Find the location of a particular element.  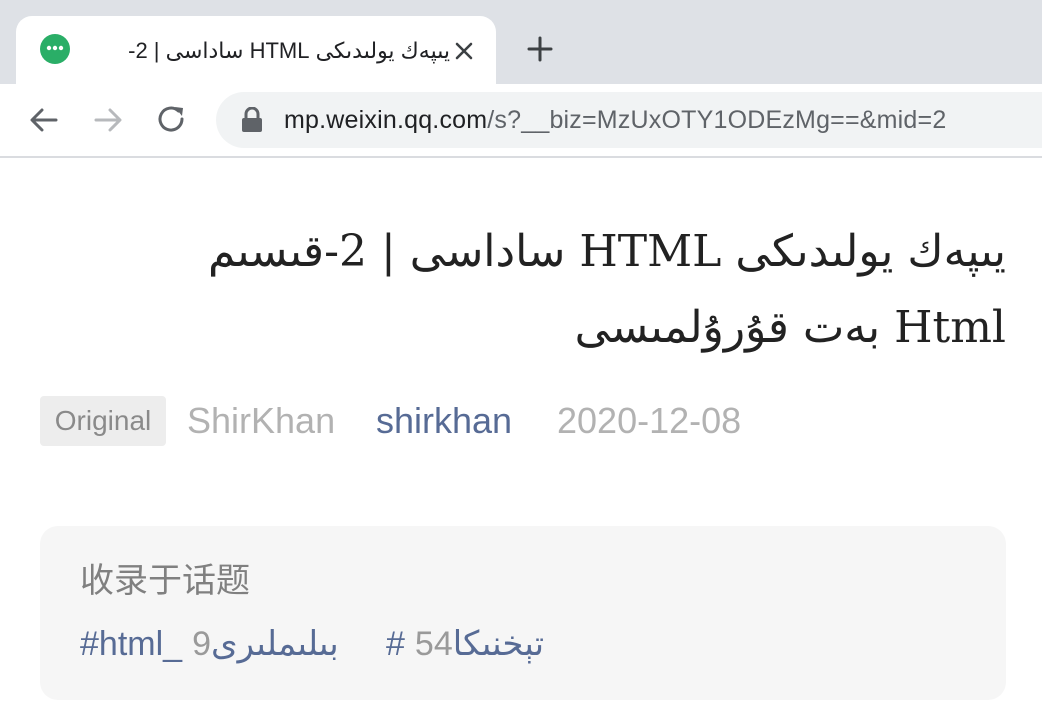

author-name: ShirKhan is located at coordinates (261, 420).